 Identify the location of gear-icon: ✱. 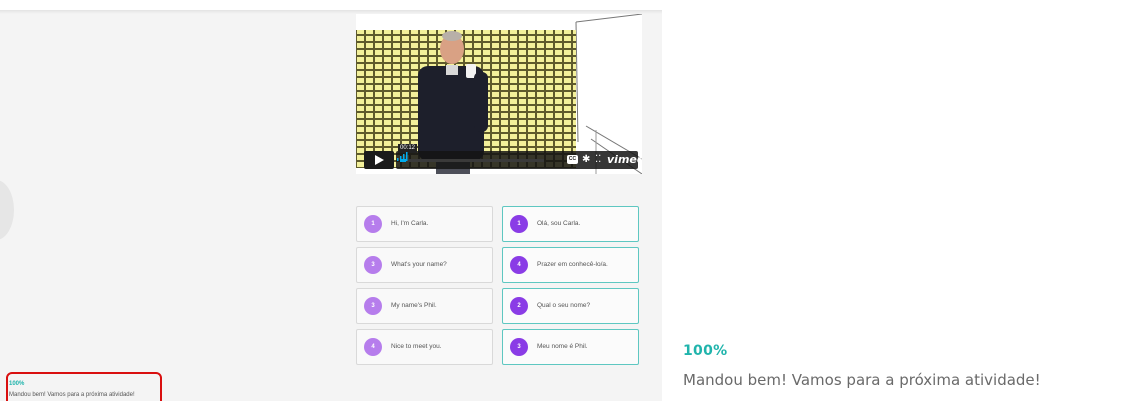
(586, 160).